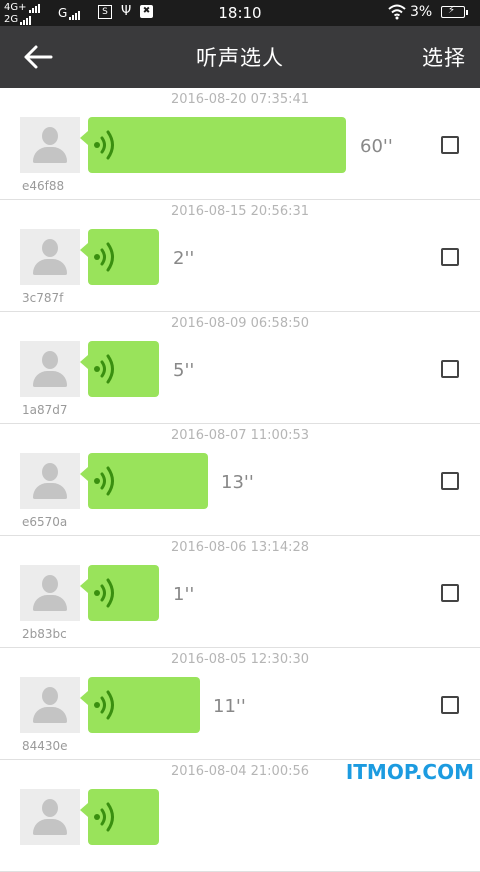  I want to click on watermark: ITMOP.COM, so click(409, 772).